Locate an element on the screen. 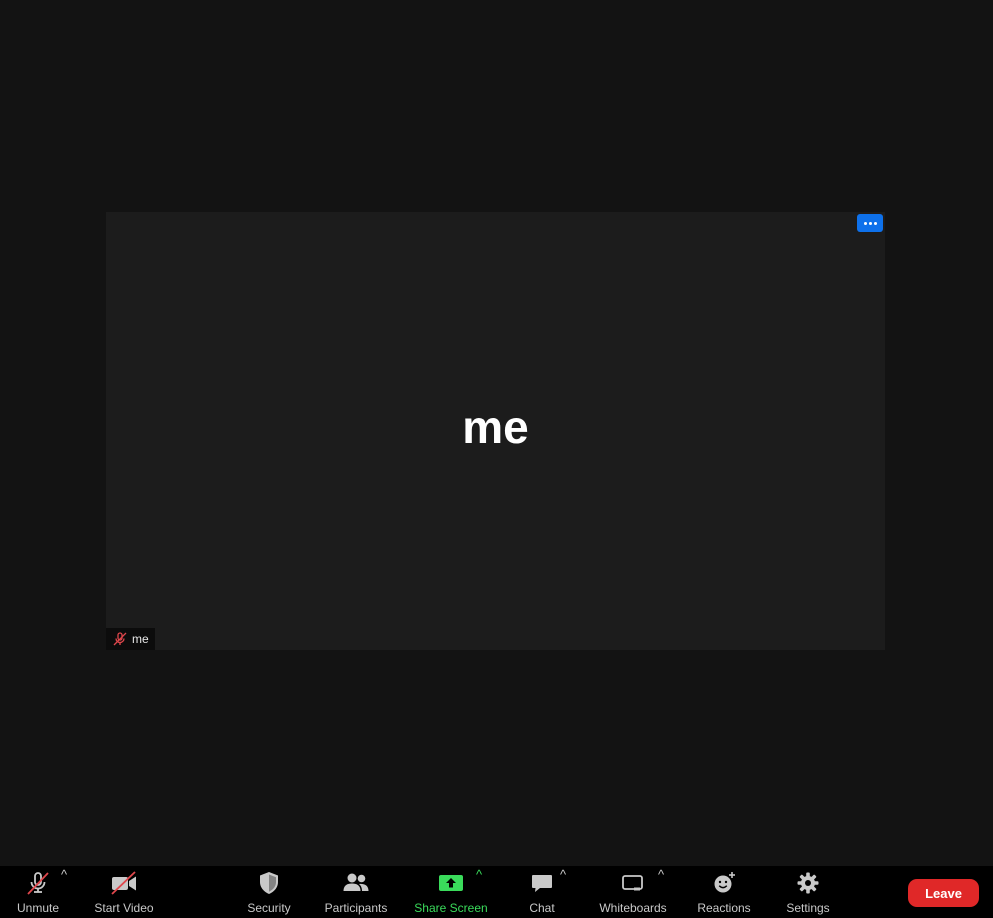 This screenshot has width=993, height=918. participants-button: Participants is located at coordinates (356, 892).